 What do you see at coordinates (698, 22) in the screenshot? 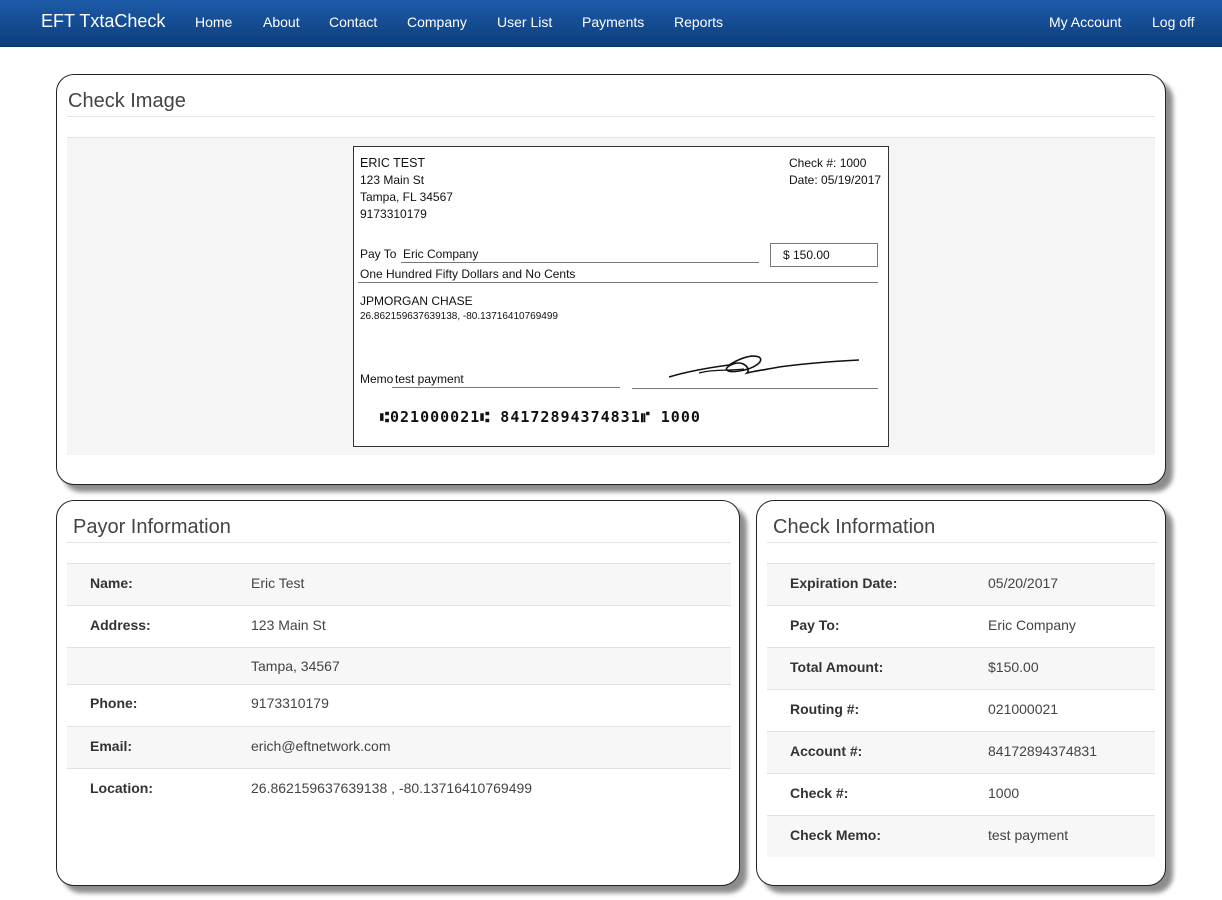
I see `nav-reports: Reports` at bounding box center [698, 22].